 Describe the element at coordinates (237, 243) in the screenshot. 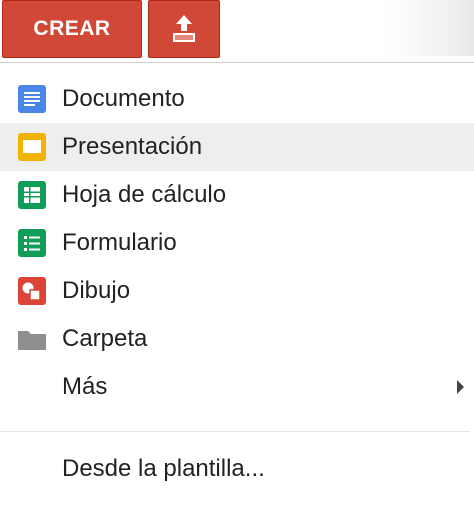

I see `menu-item-form: Formulario` at that location.